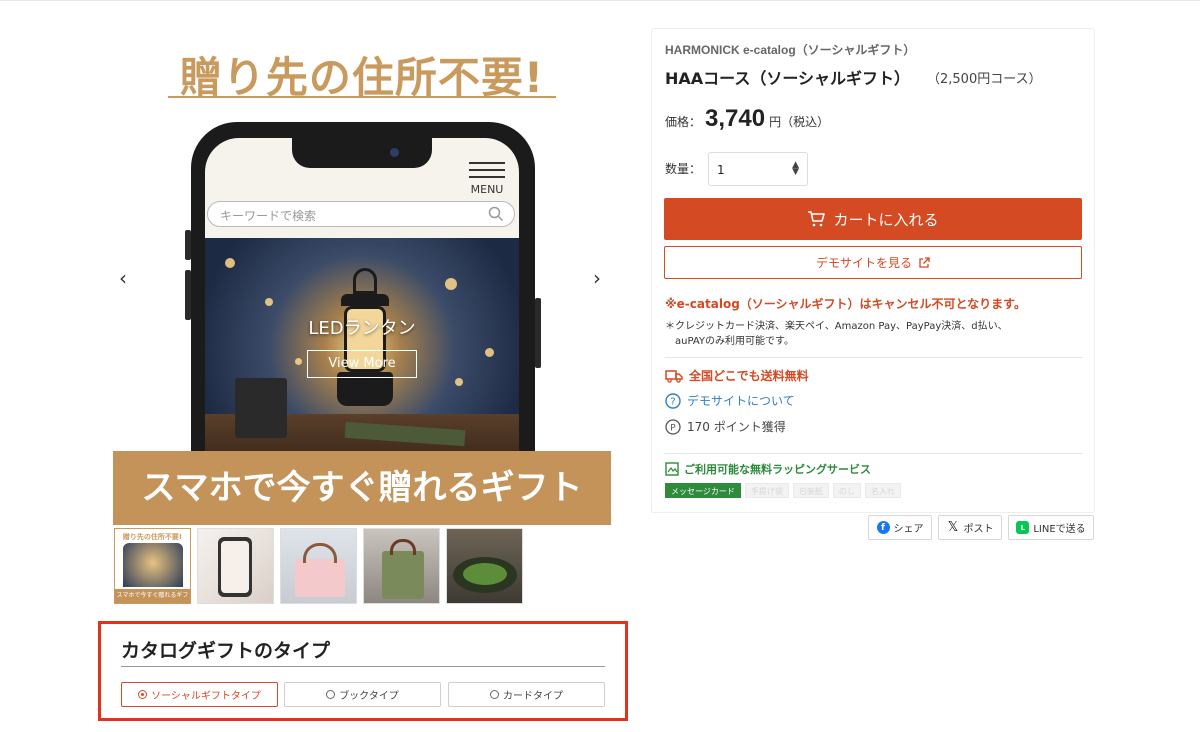  What do you see at coordinates (674, 376) in the screenshot?
I see `truck-icon` at bounding box center [674, 376].